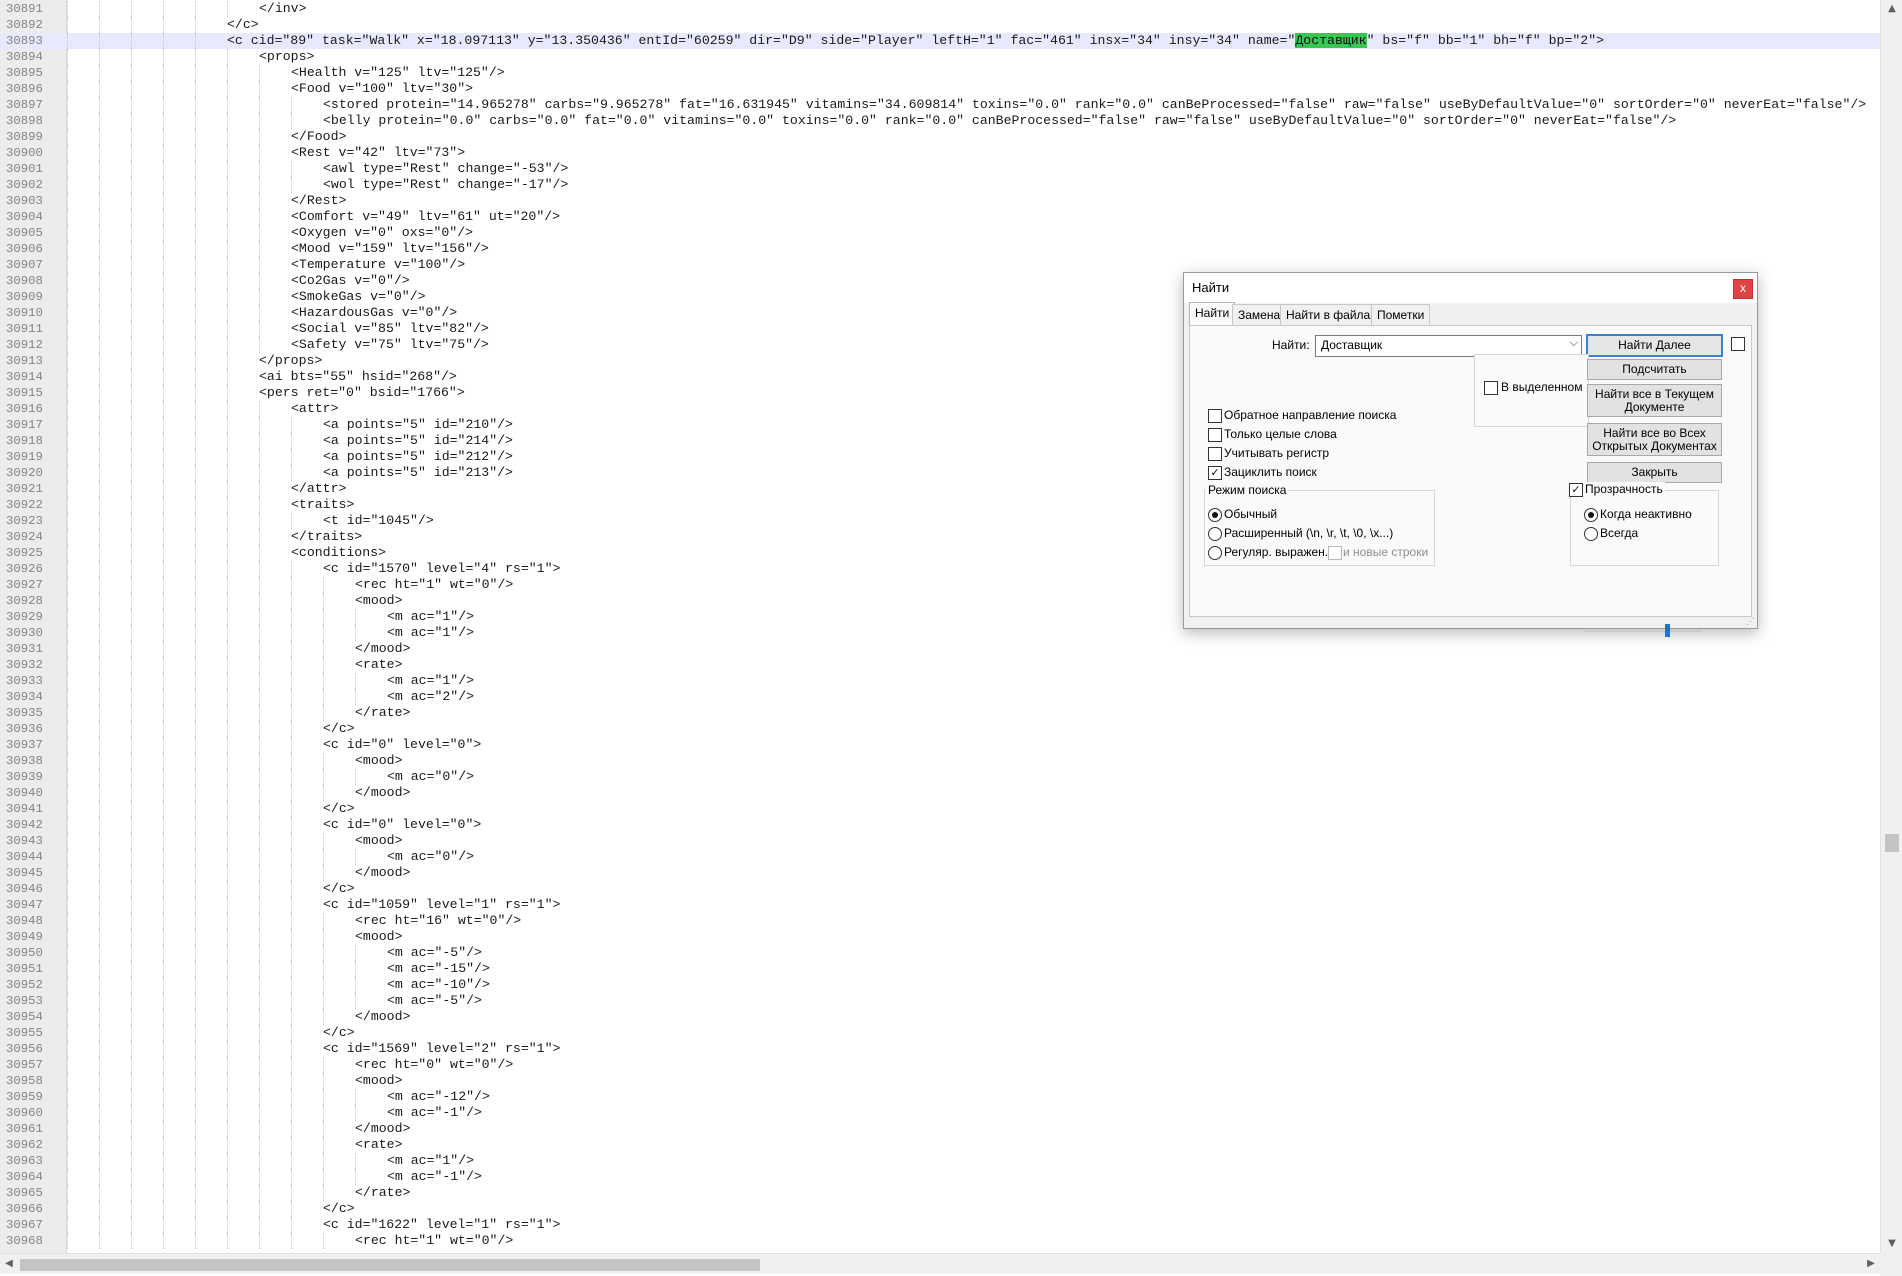 Image resolution: width=1902 pixels, height=1276 pixels. What do you see at coordinates (940, 729) in the screenshot?
I see `code-line: 30936 </c>` at bounding box center [940, 729].